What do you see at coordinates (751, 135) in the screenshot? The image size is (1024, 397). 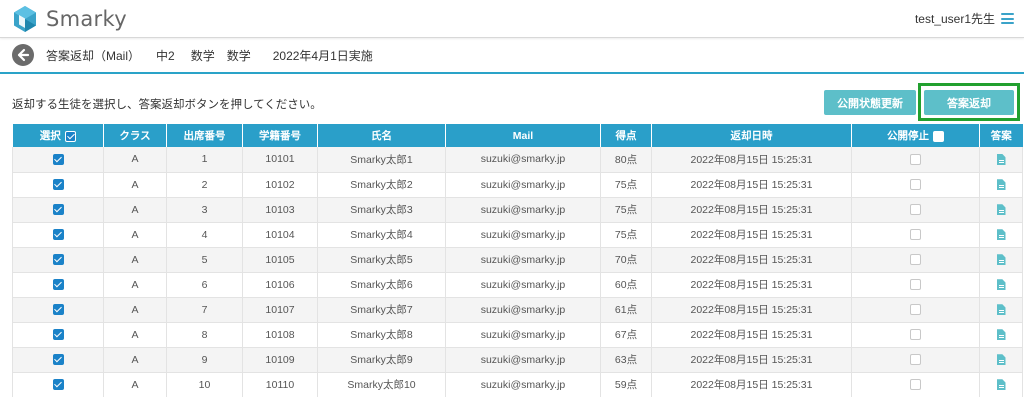 I see `col-returned-at: 返却日時` at bounding box center [751, 135].